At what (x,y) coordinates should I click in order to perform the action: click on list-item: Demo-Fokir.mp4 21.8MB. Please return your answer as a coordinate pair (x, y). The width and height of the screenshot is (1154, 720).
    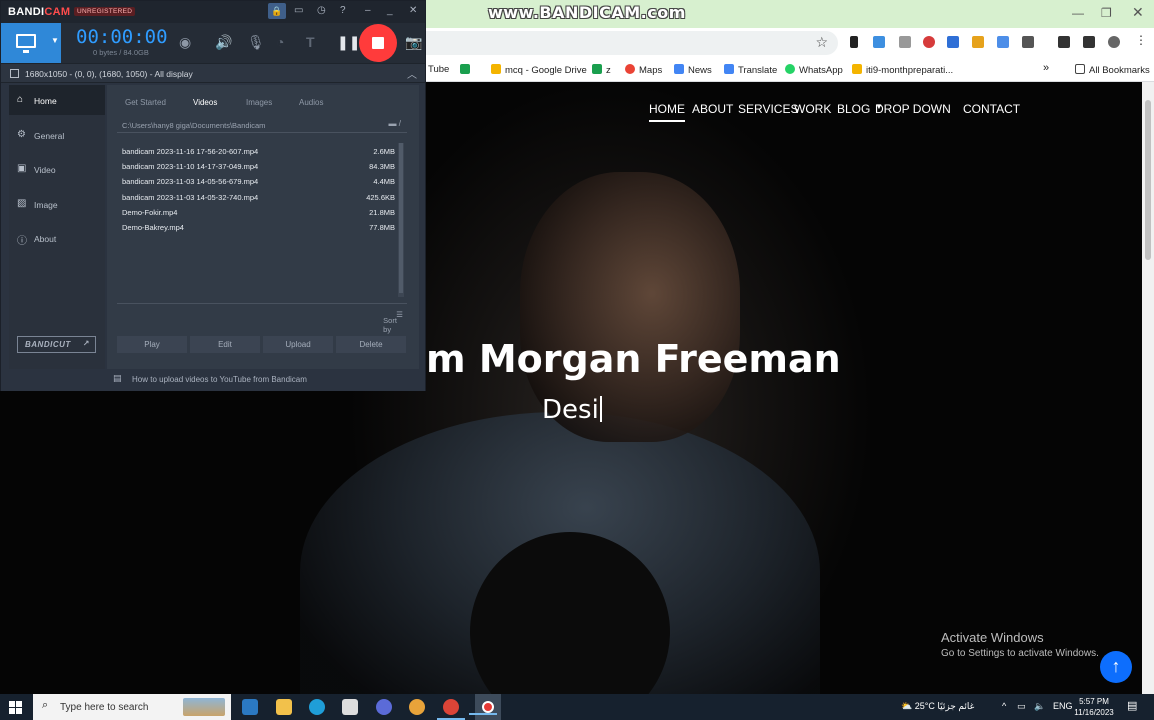
    Looking at the image, I should click on (258, 213).